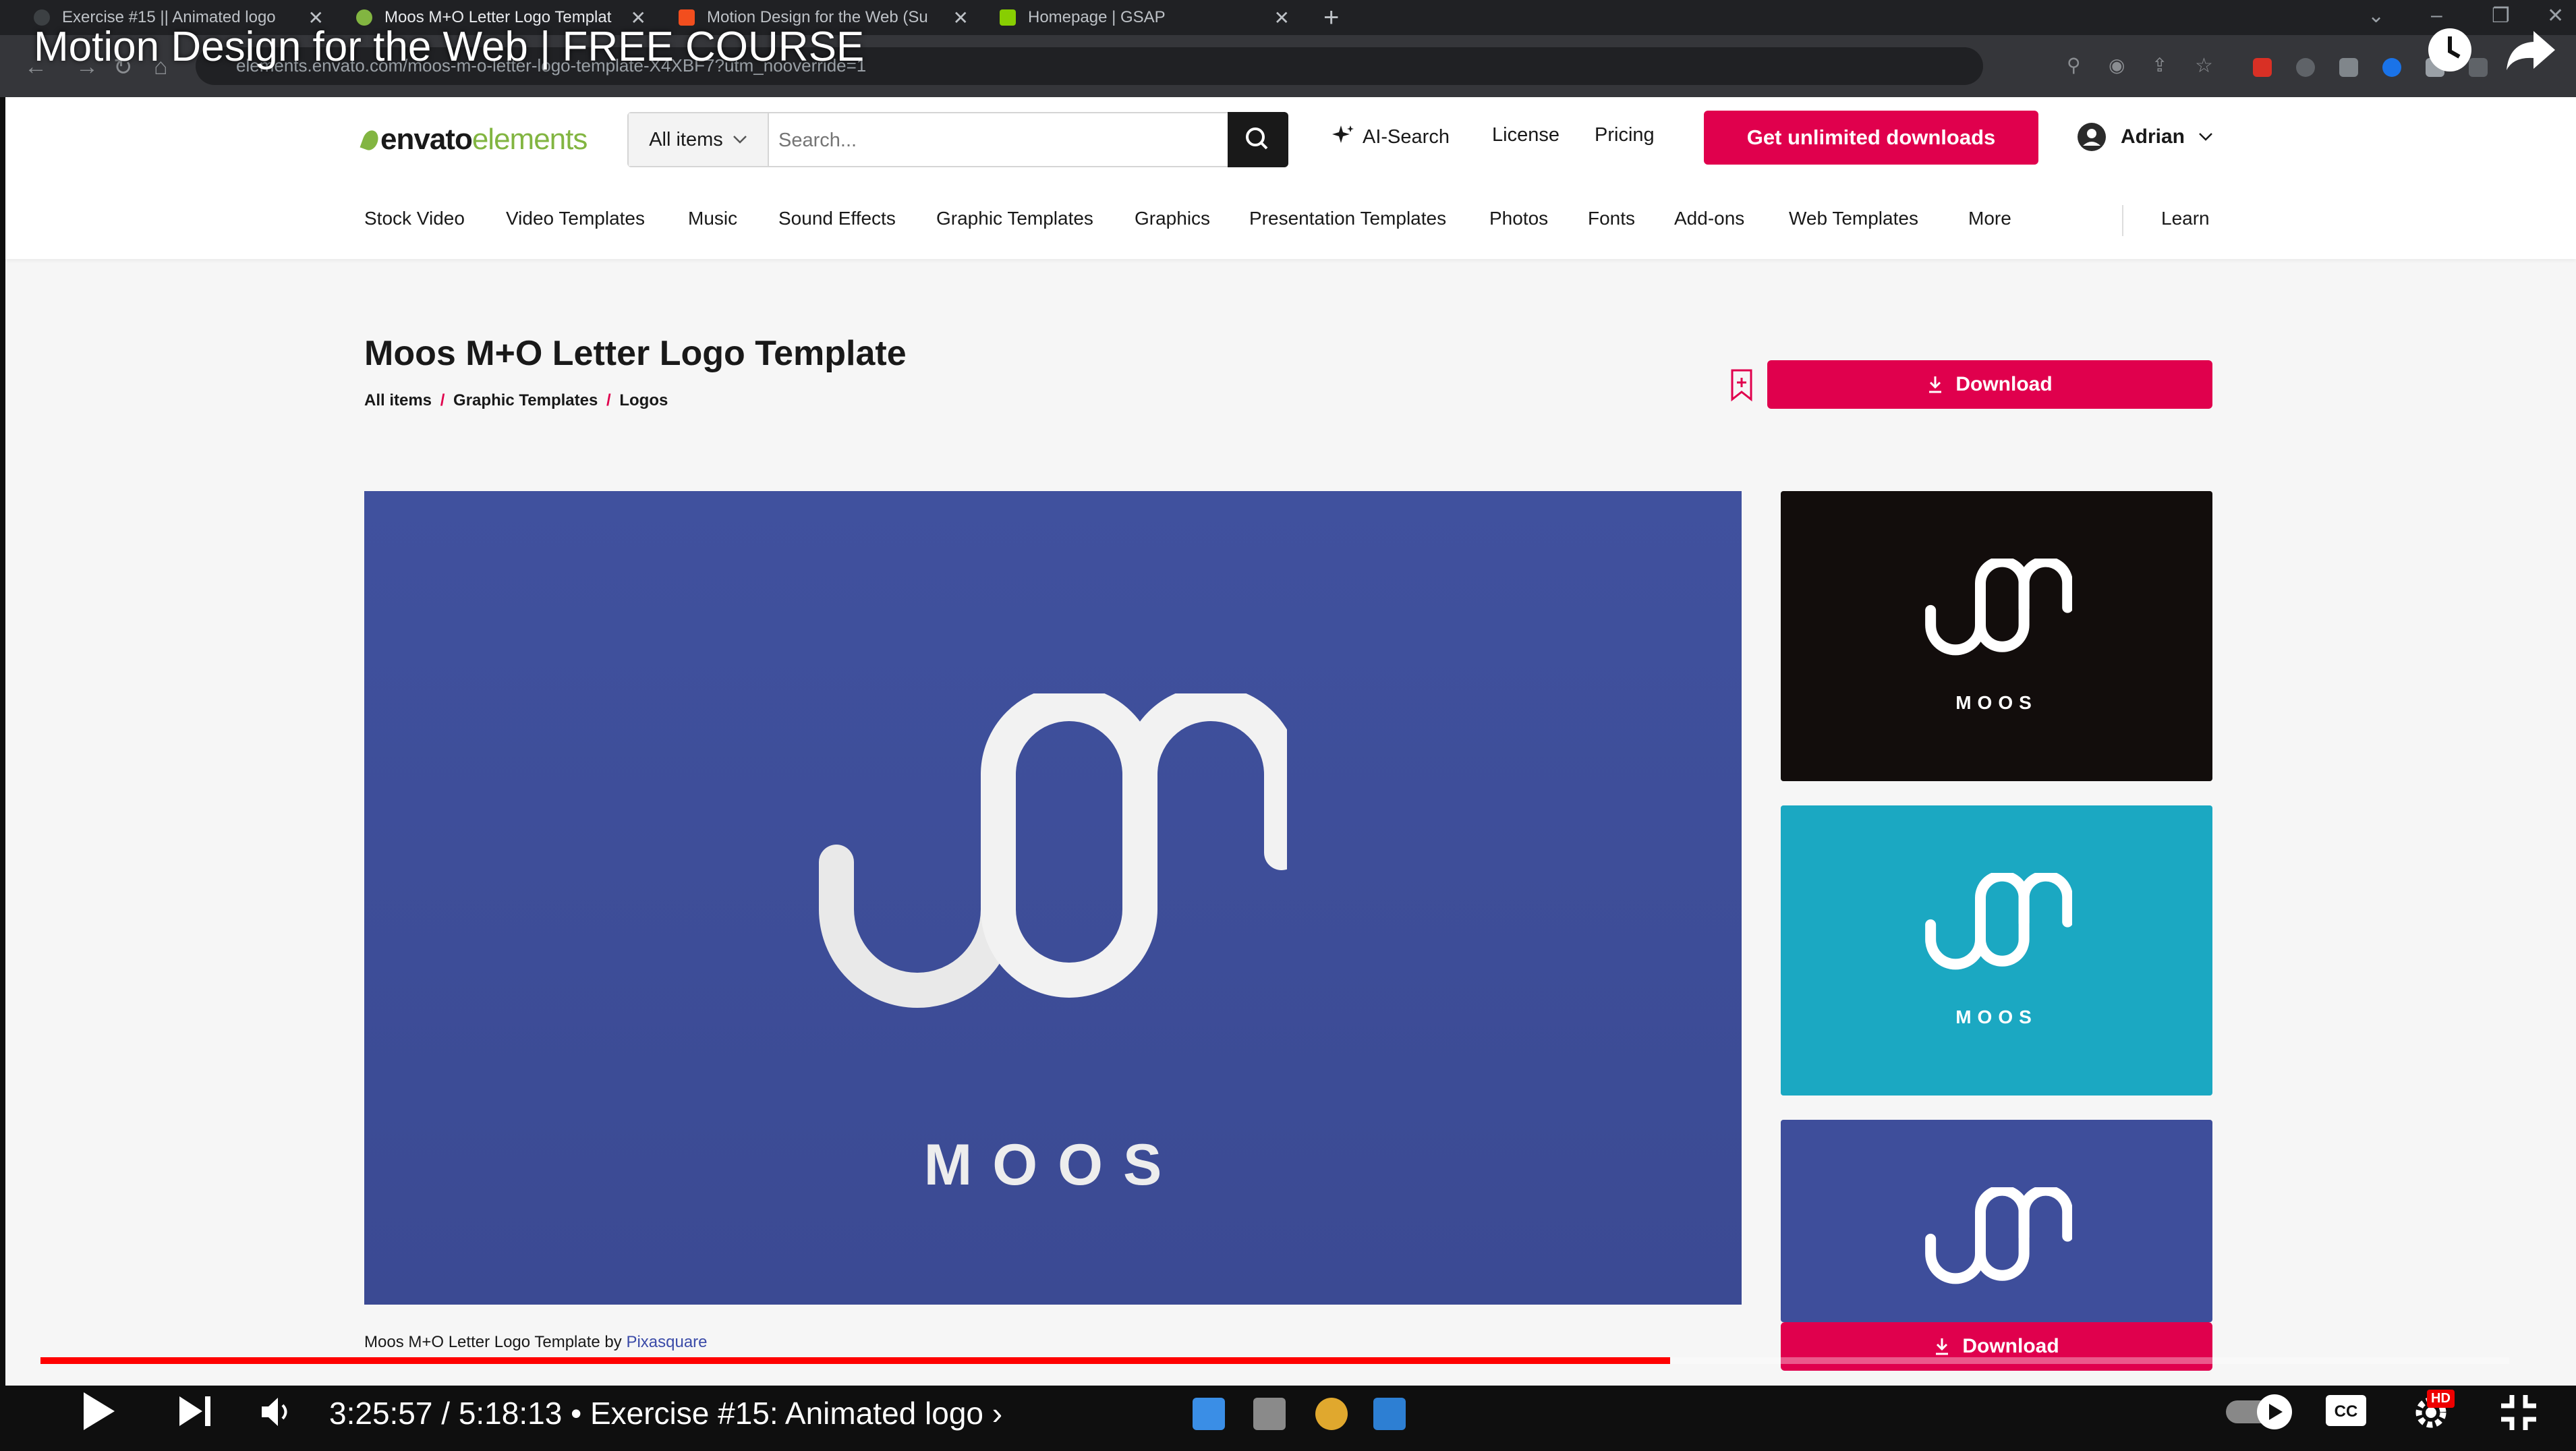  I want to click on thumbnail-blue, so click(1996, 1221).